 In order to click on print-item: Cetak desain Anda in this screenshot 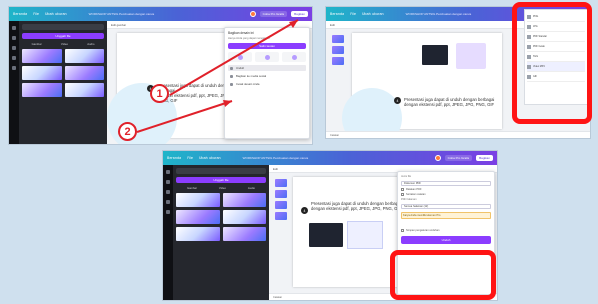, I will do `click(267, 84)`.